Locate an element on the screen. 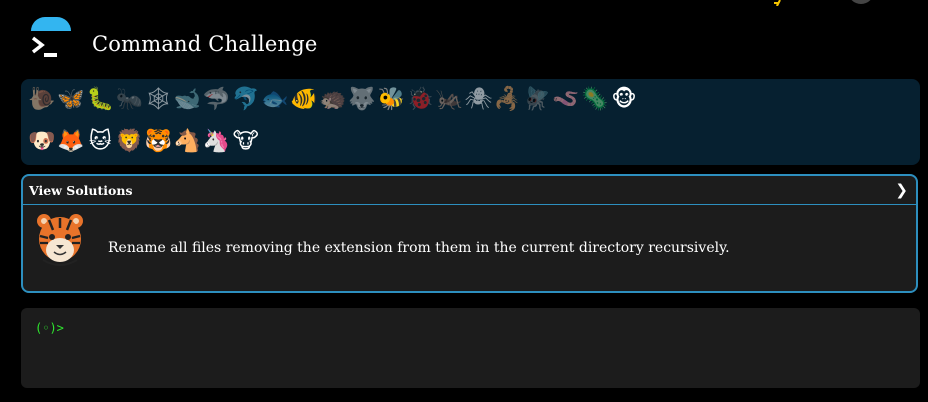 The width and height of the screenshot is (928, 402). snail-icon: 🐌 is located at coordinates (42, 100).